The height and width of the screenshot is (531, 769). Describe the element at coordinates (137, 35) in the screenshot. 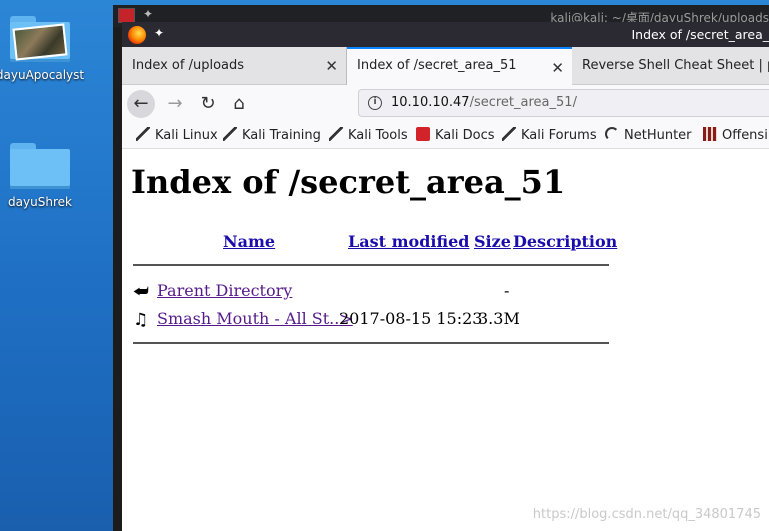

I see `firefox-icon` at that location.